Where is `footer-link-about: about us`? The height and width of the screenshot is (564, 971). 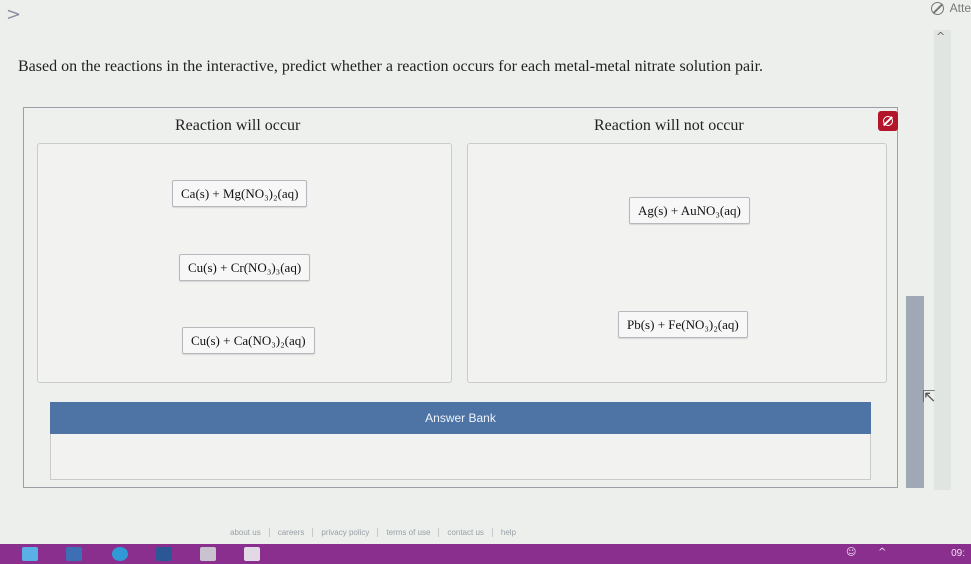 footer-link-about: about us is located at coordinates (250, 532).